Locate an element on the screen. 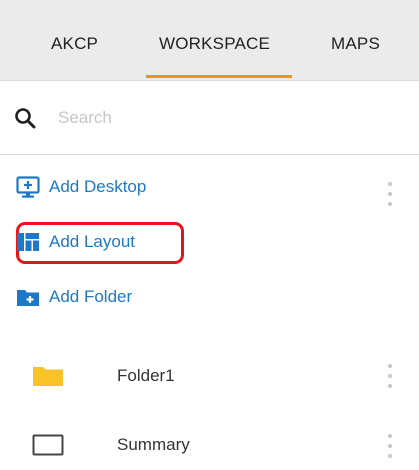 The height and width of the screenshot is (470, 419). list-item-summary: Summary is located at coordinates (209, 445).